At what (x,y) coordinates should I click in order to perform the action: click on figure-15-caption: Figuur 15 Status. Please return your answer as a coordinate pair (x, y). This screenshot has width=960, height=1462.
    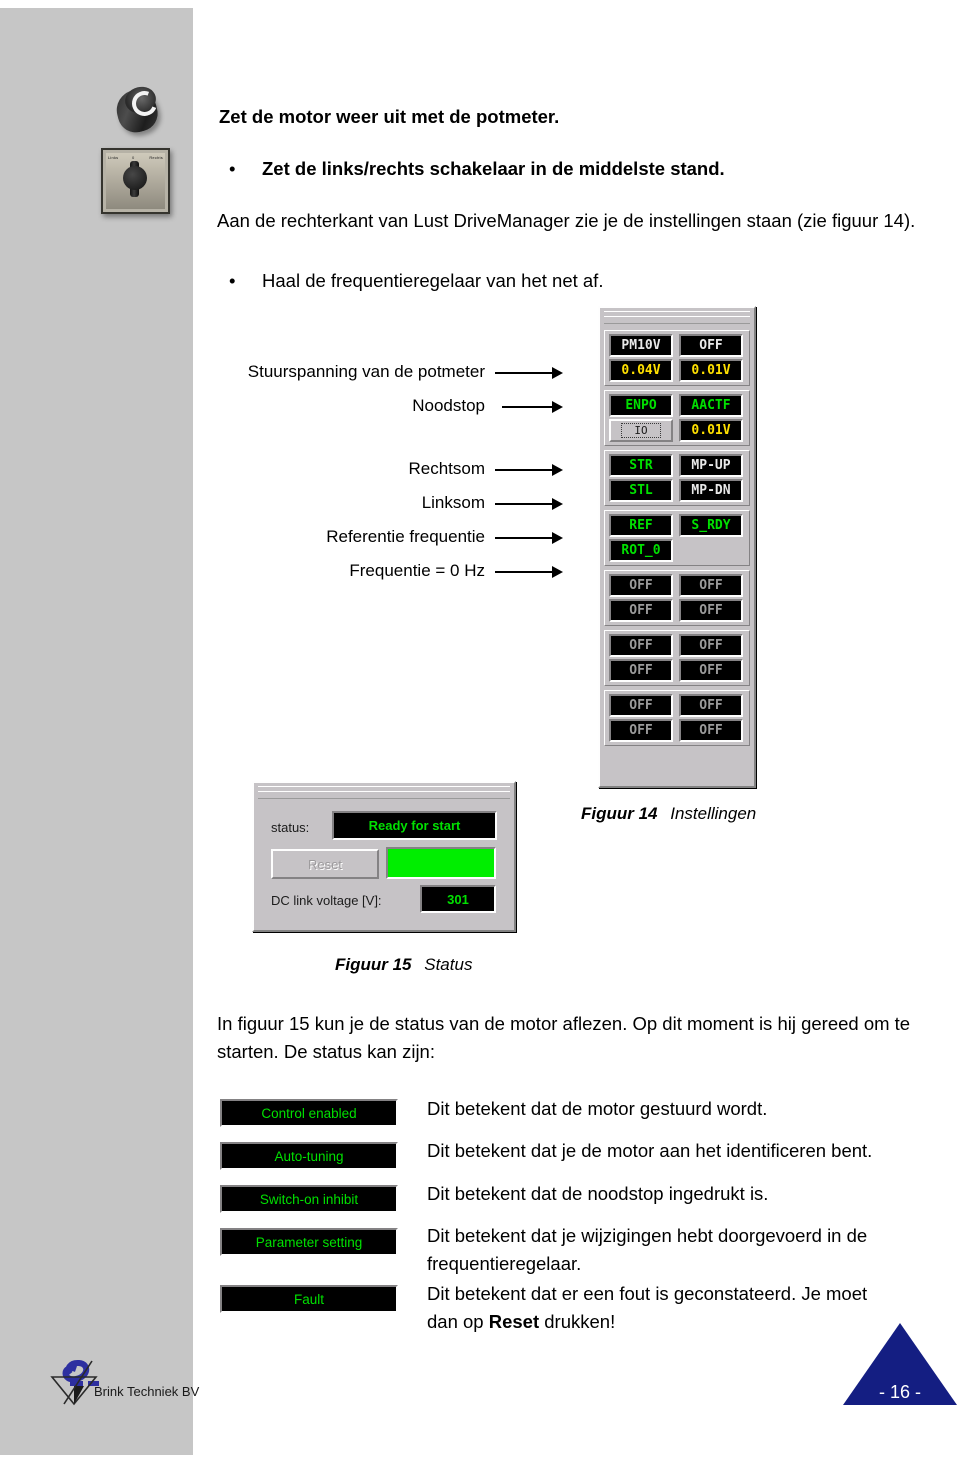
    Looking at the image, I should click on (403, 965).